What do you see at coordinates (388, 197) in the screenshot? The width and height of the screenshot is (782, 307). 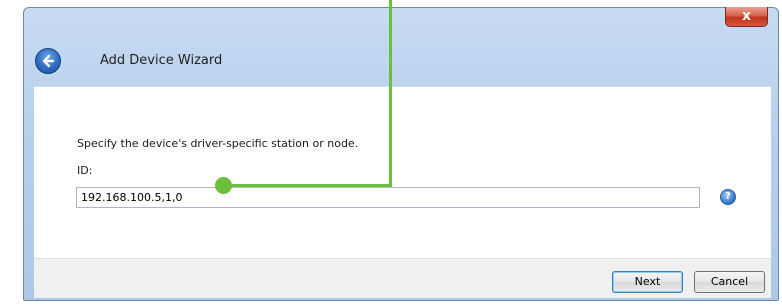 I see `id-input` at bounding box center [388, 197].